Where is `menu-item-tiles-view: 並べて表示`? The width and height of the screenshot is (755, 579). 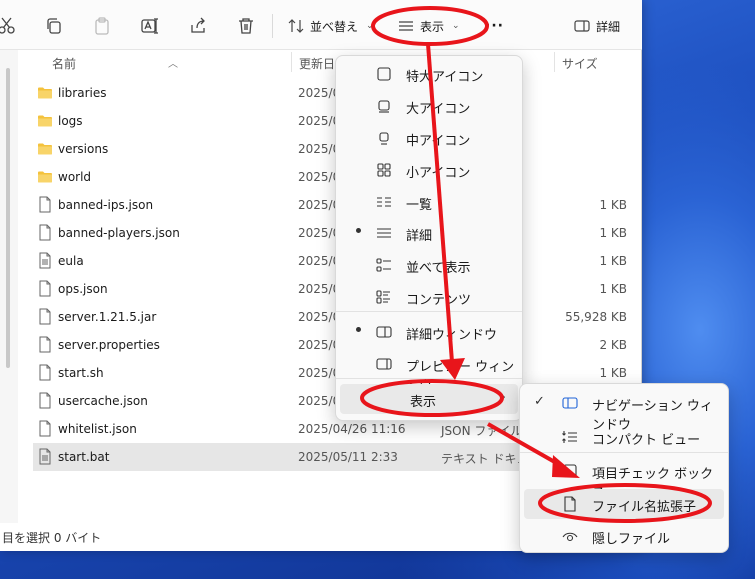
menu-item-tiles-view: 並べて表示 is located at coordinates (429, 265).